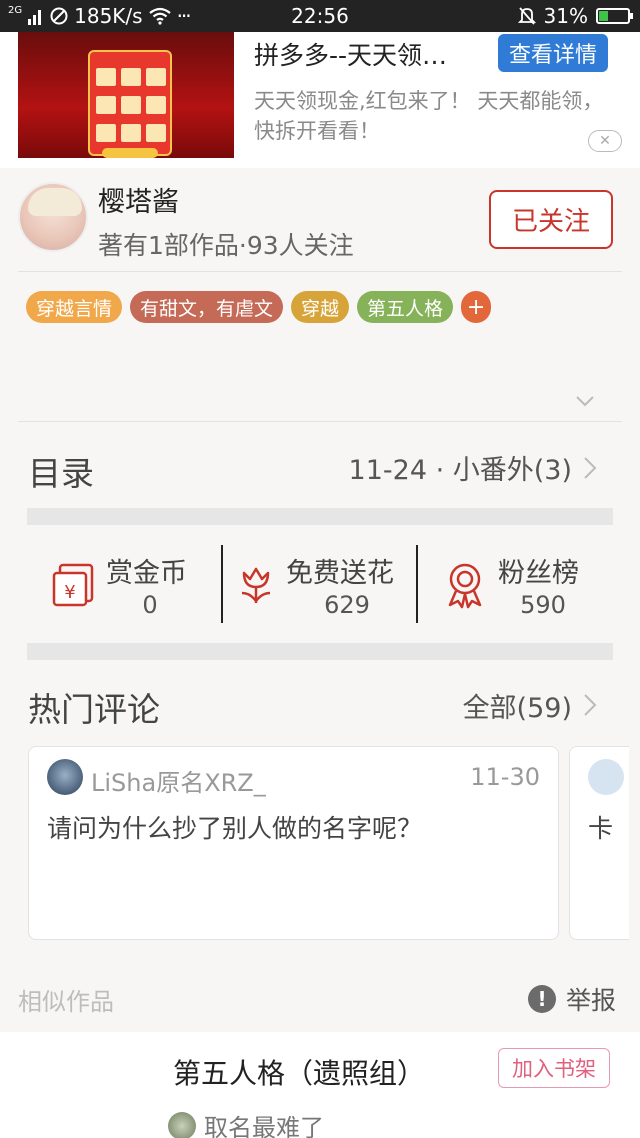 The image size is (640, 1138). Describe the element at coordinates (53, 217) in the screenshot. I see `author-avatar` at that location.